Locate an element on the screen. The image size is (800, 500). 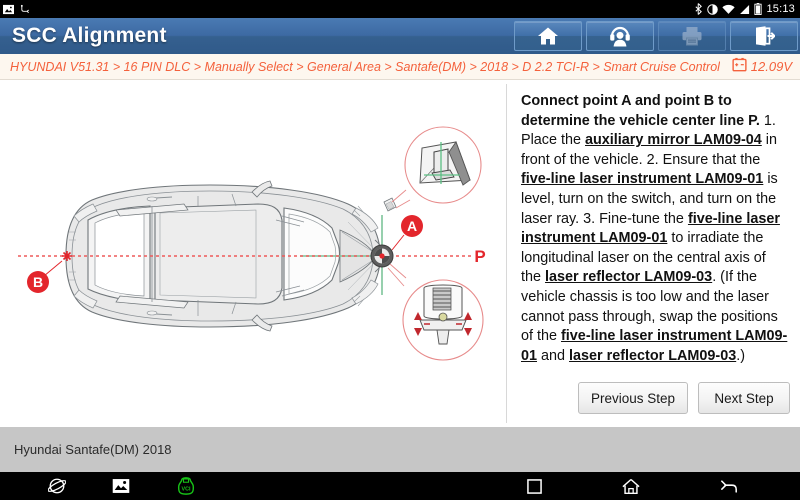
status-bar-clock: 15:13 is located at coordinates (780, 9).